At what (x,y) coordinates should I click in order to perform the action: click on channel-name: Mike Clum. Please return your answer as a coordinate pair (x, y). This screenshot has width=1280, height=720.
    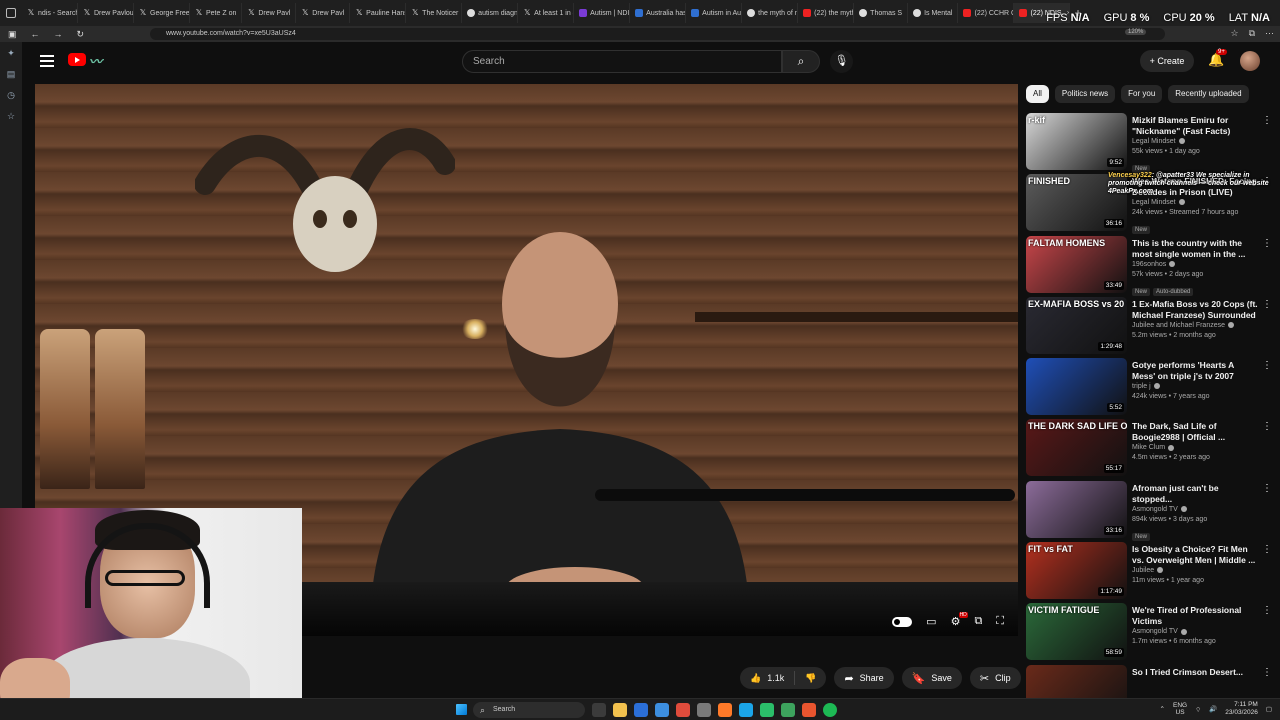
    Looking at the image, I should click on (1195, 448).